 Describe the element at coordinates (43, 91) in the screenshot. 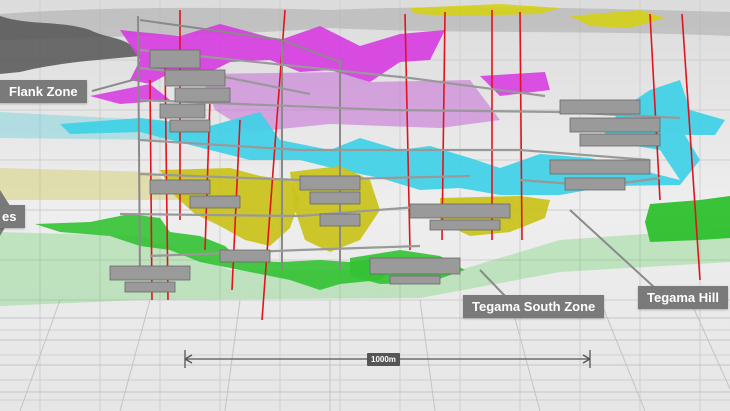

I see `flank-zone-label: Flank Zone` at that location.